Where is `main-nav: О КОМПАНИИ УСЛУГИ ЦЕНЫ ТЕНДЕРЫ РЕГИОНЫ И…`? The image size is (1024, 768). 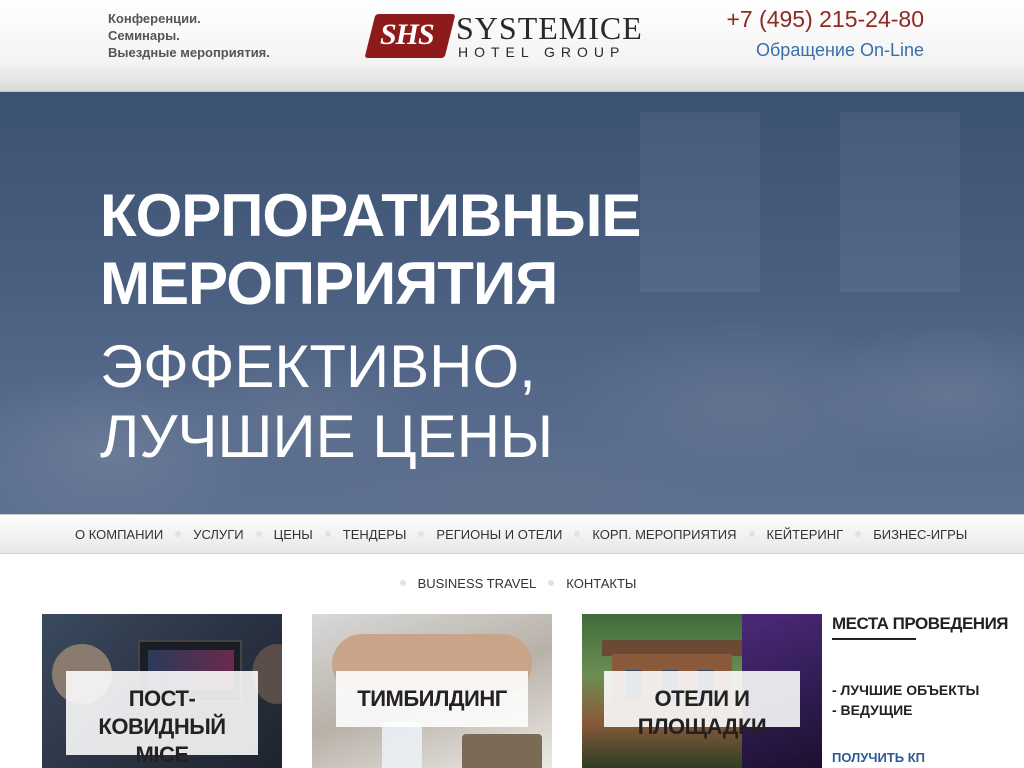 main-nav: О КОМПАНИИ УСЛУГИ ЦЕНЫ ТЕНДЕРЫ РЕГИОНЫ И… is located at coordinates (512, 534).